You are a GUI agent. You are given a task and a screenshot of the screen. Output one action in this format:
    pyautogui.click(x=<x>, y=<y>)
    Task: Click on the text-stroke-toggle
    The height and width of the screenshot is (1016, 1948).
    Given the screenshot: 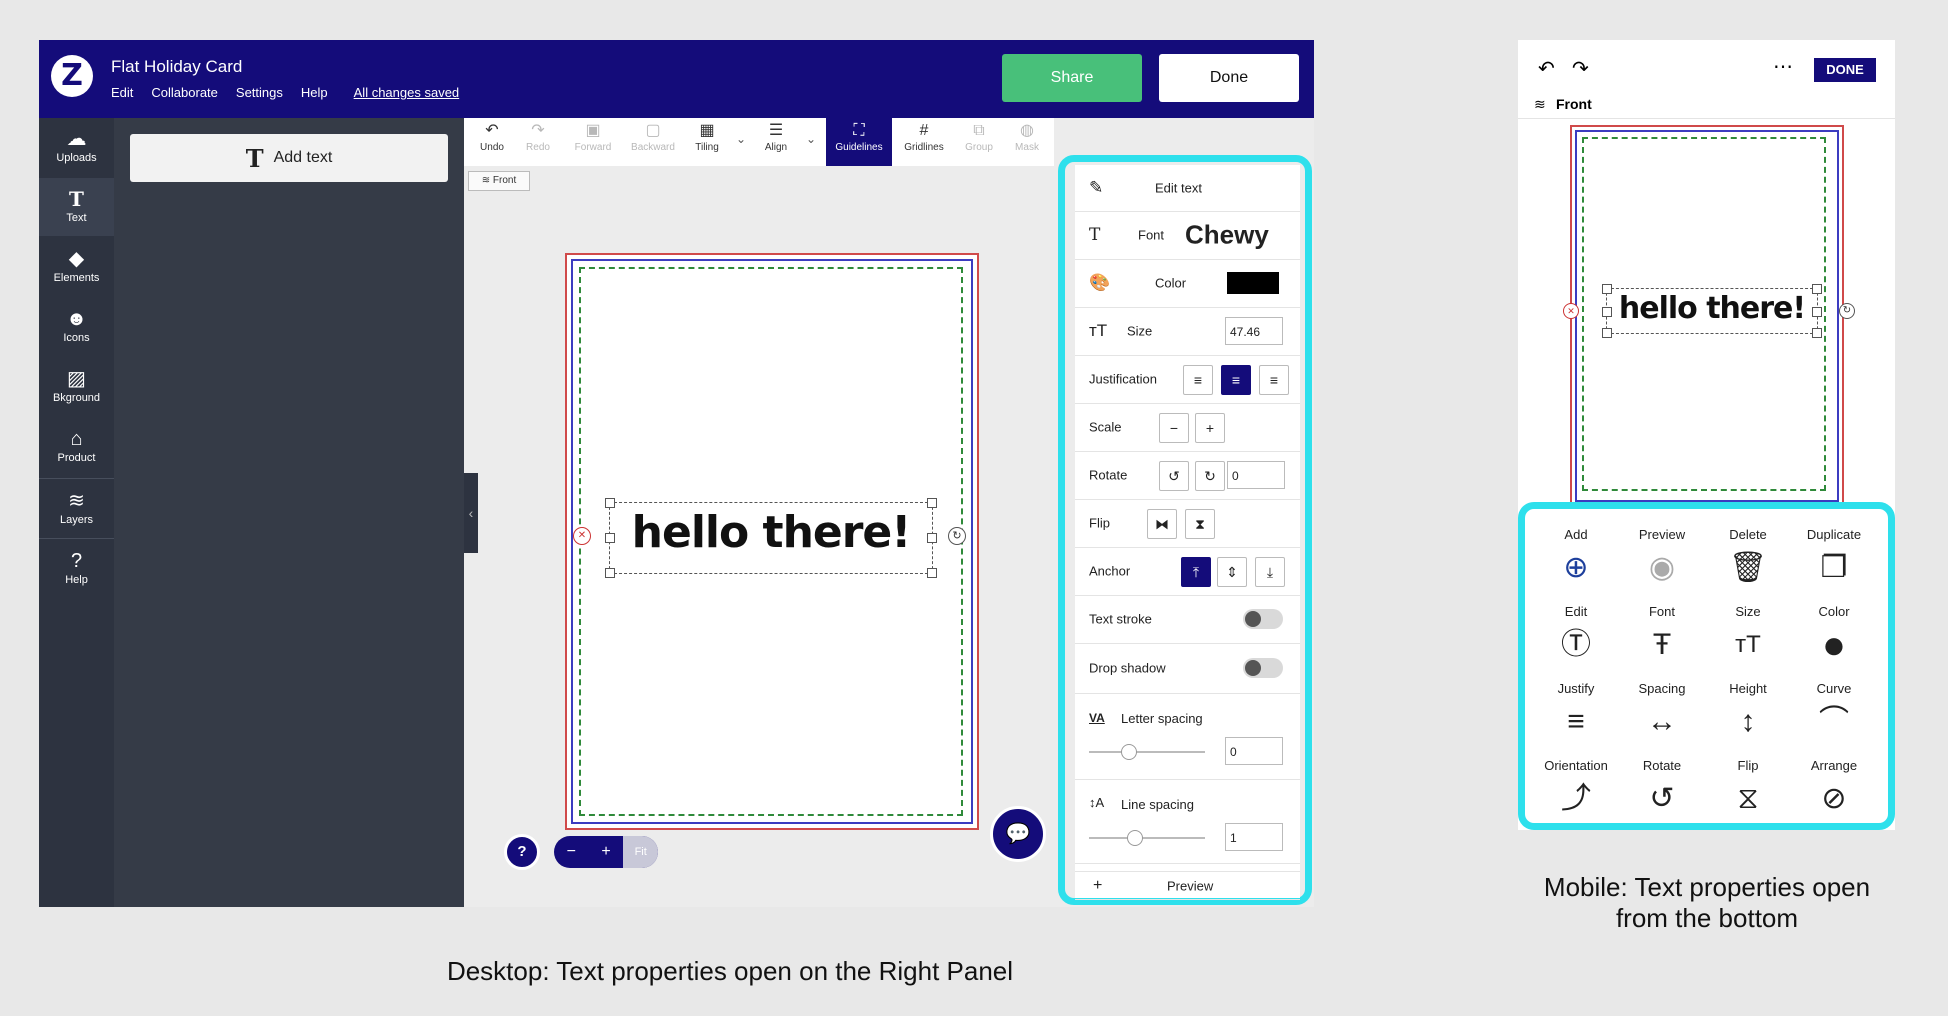 What is the action you would take?
    pyautogui.click(x=1263, y=619)
    